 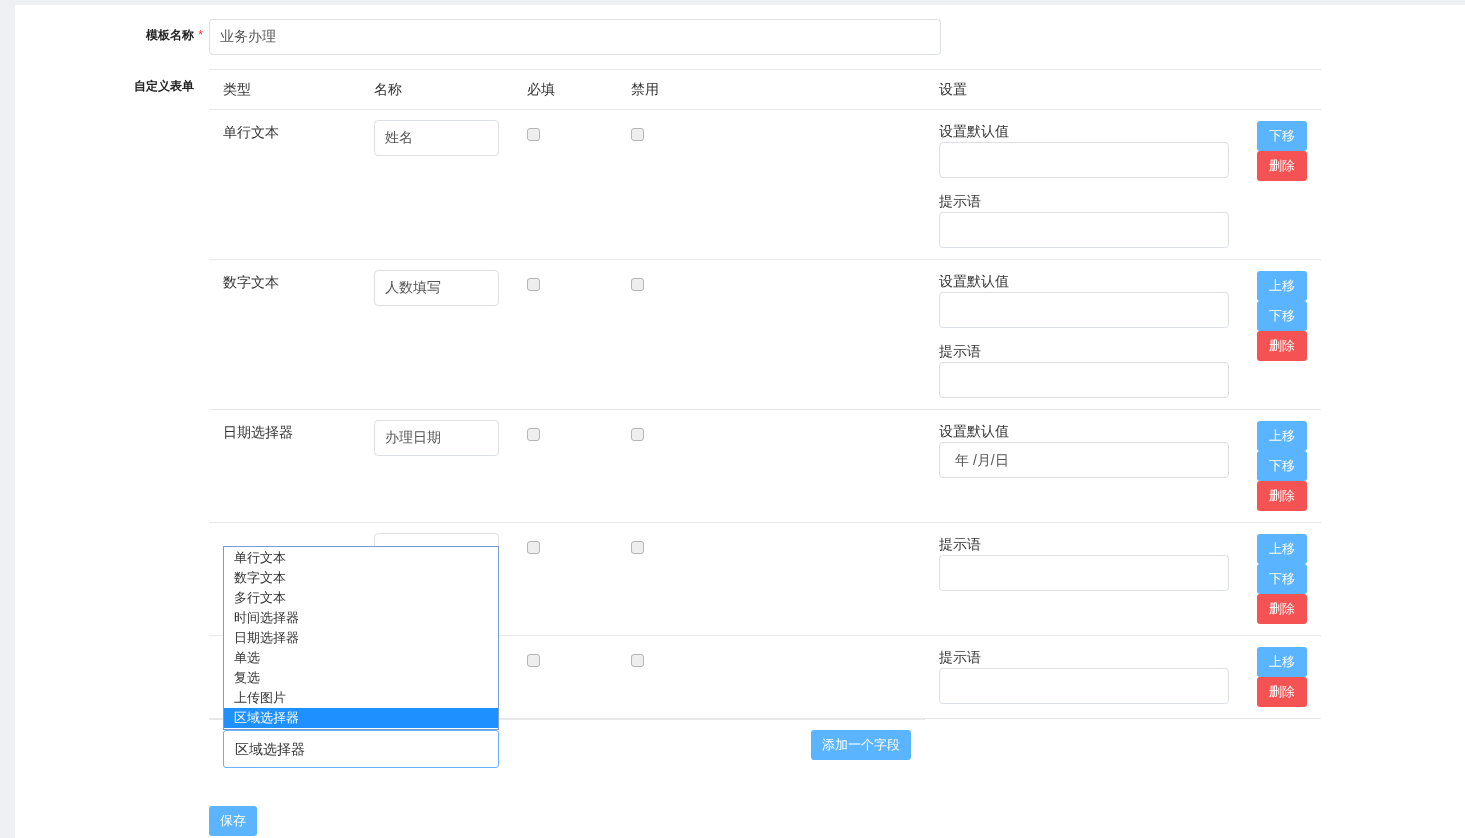 I want to click on field-type: 数字文本, so click(x=251, y=282).